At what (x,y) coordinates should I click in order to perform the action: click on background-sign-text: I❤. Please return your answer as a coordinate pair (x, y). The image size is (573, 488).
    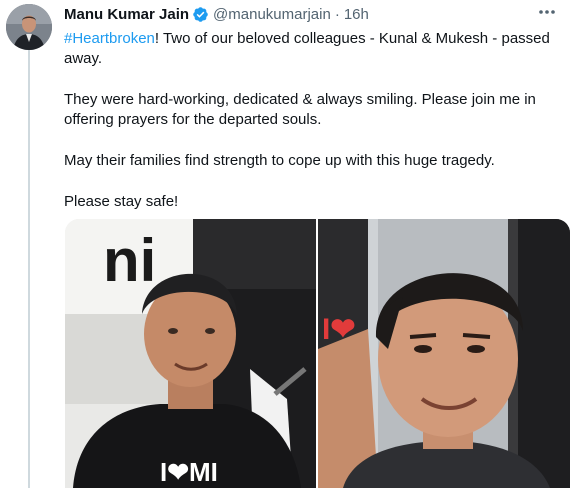
    Looking at the image, I should click on (338, 329).